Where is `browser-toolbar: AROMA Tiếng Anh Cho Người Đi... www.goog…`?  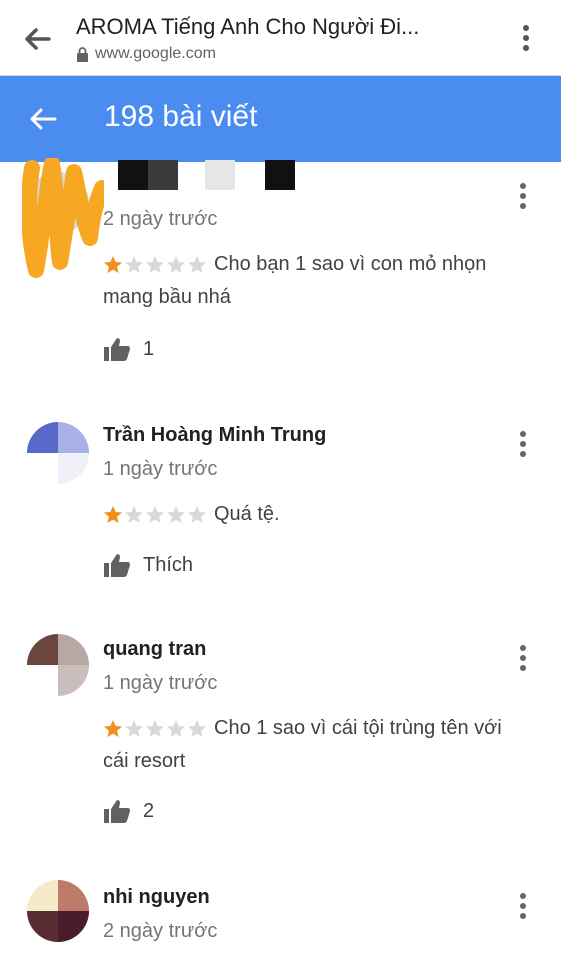
browser-toolbar: AROMA Tiếng Anh Cho Người Đi... www.goog… is located at coordinates (280, 38).